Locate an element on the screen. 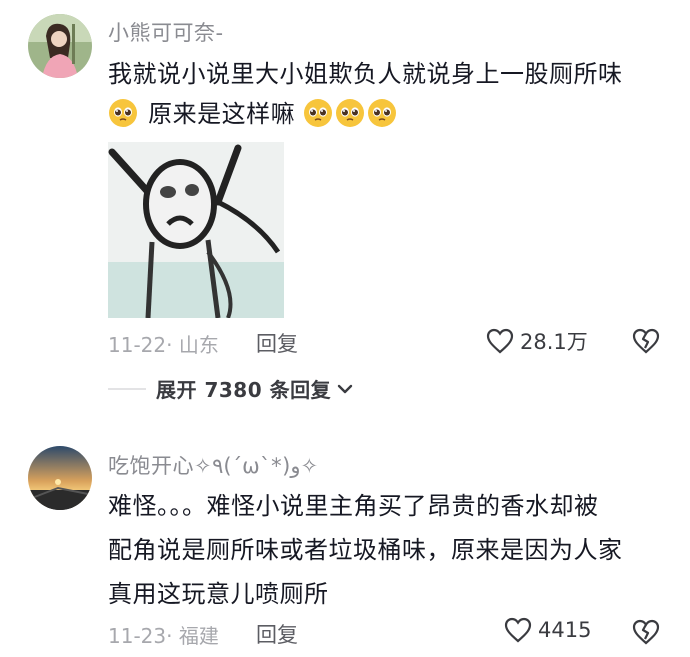  username: 吃饱开心✧٩(ˊωˋ*)و✧ is located at coordinates (213, 465).